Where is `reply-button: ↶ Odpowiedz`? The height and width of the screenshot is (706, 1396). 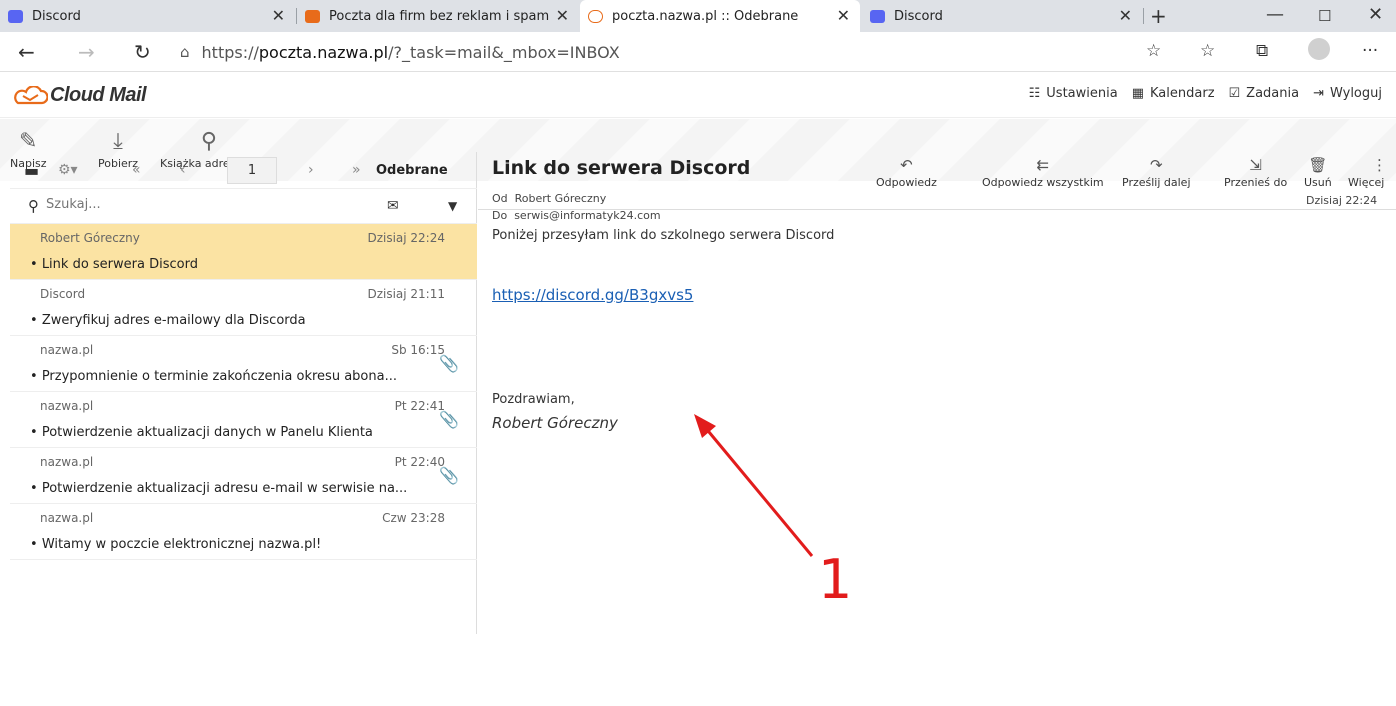
reply-button: ↶ Odpowiedz is located at coordinates (906, 172).